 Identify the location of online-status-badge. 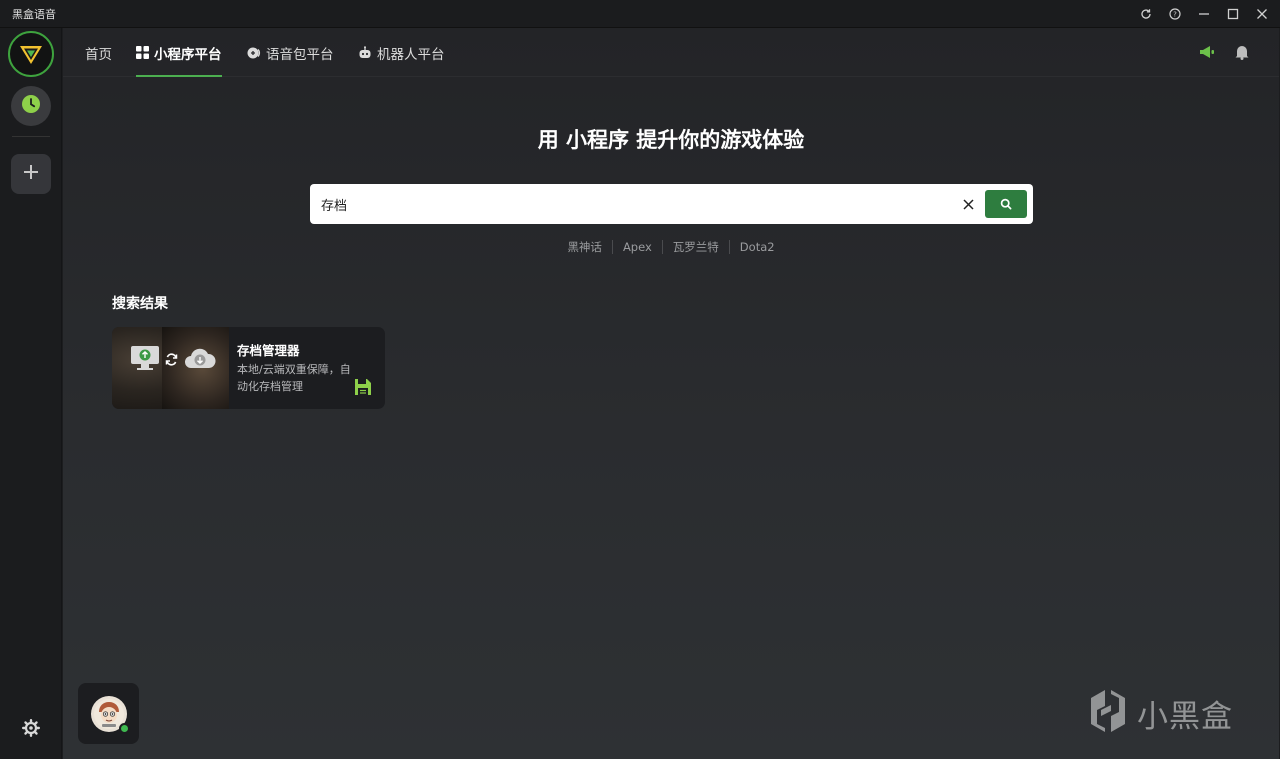
(124, 728).